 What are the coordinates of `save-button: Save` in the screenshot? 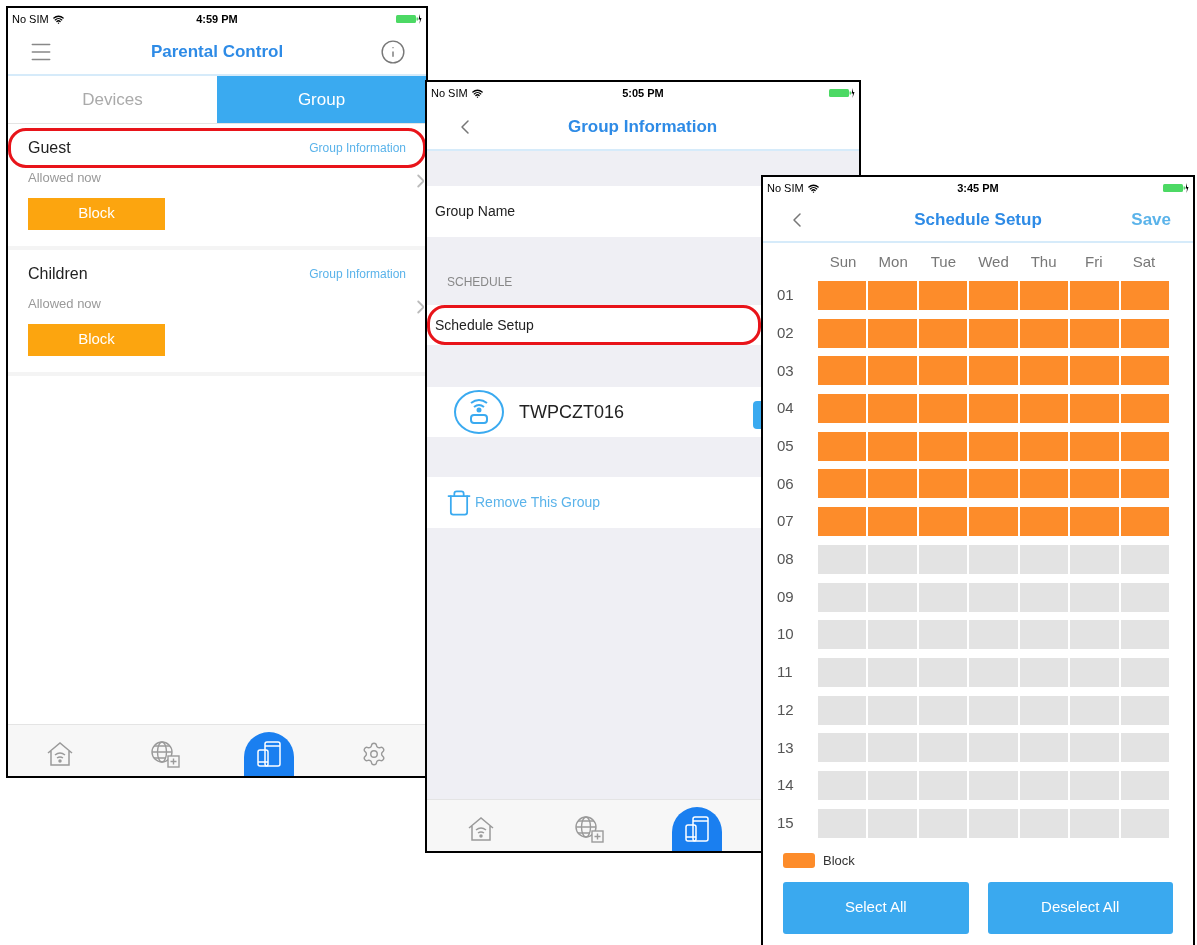 It's located at (1151, 220).